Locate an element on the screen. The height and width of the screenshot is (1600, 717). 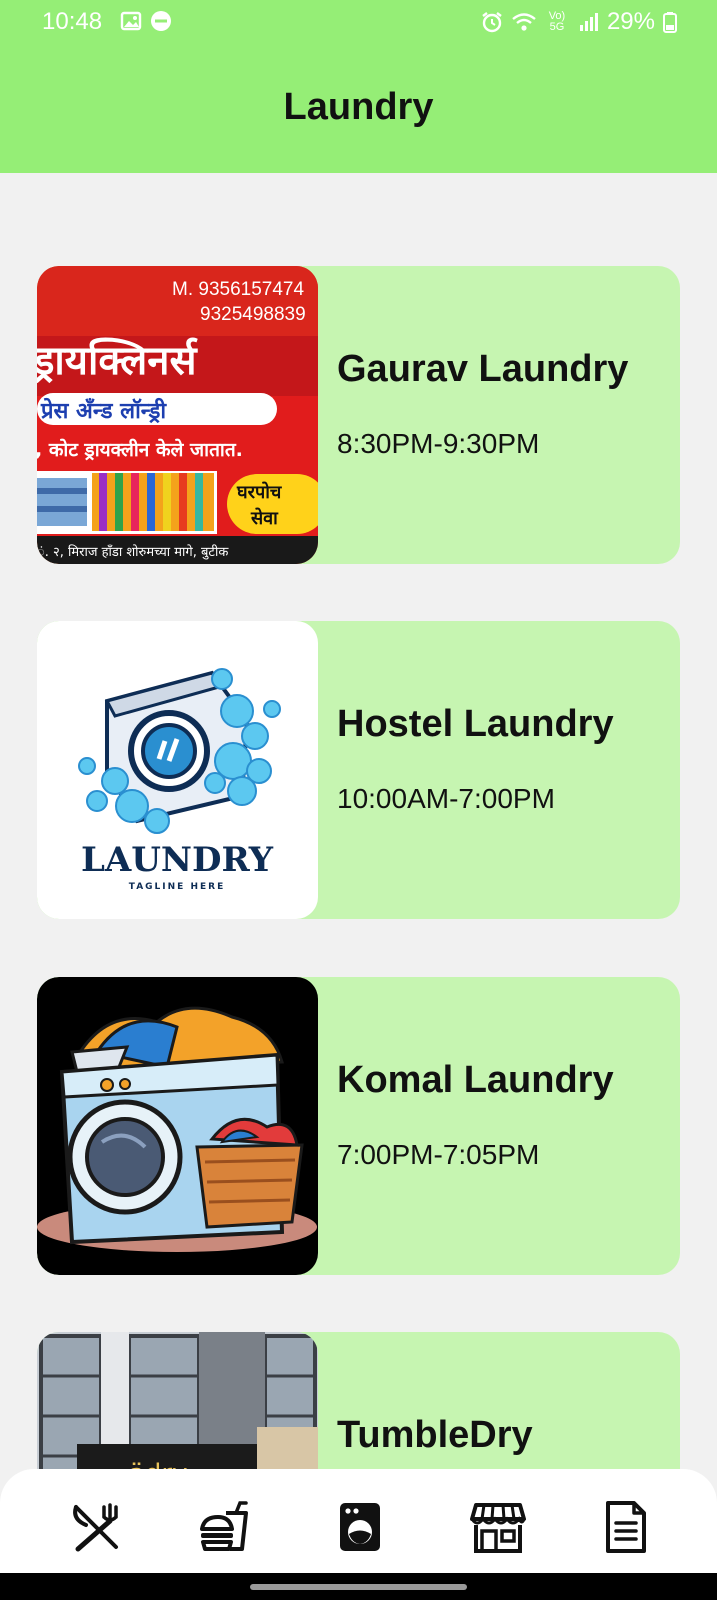
page-title: Laundry is located at coordinates (358, 107).